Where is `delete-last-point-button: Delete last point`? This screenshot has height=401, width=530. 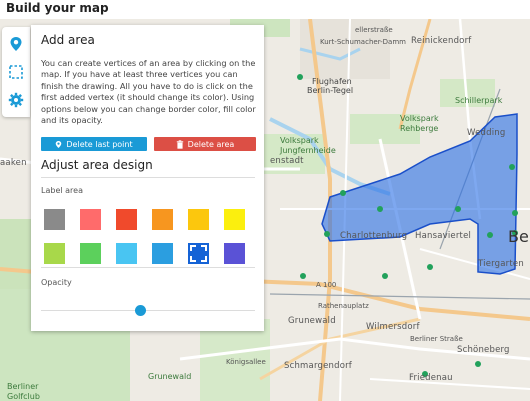
delete-last-point-button: Delete last point is located at coordinates (94, 144).